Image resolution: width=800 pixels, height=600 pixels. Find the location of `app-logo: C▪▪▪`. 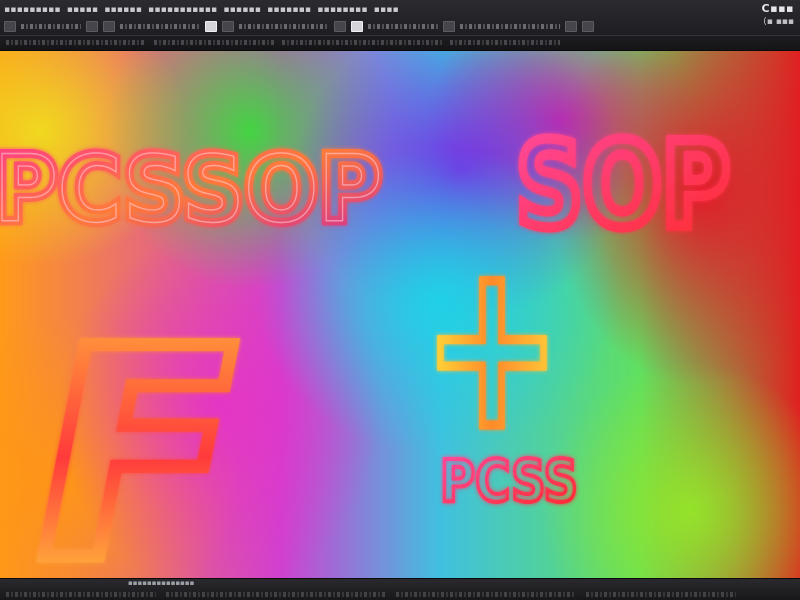

app-logo: C▪▪▪ is located at coordinates (777, 8).